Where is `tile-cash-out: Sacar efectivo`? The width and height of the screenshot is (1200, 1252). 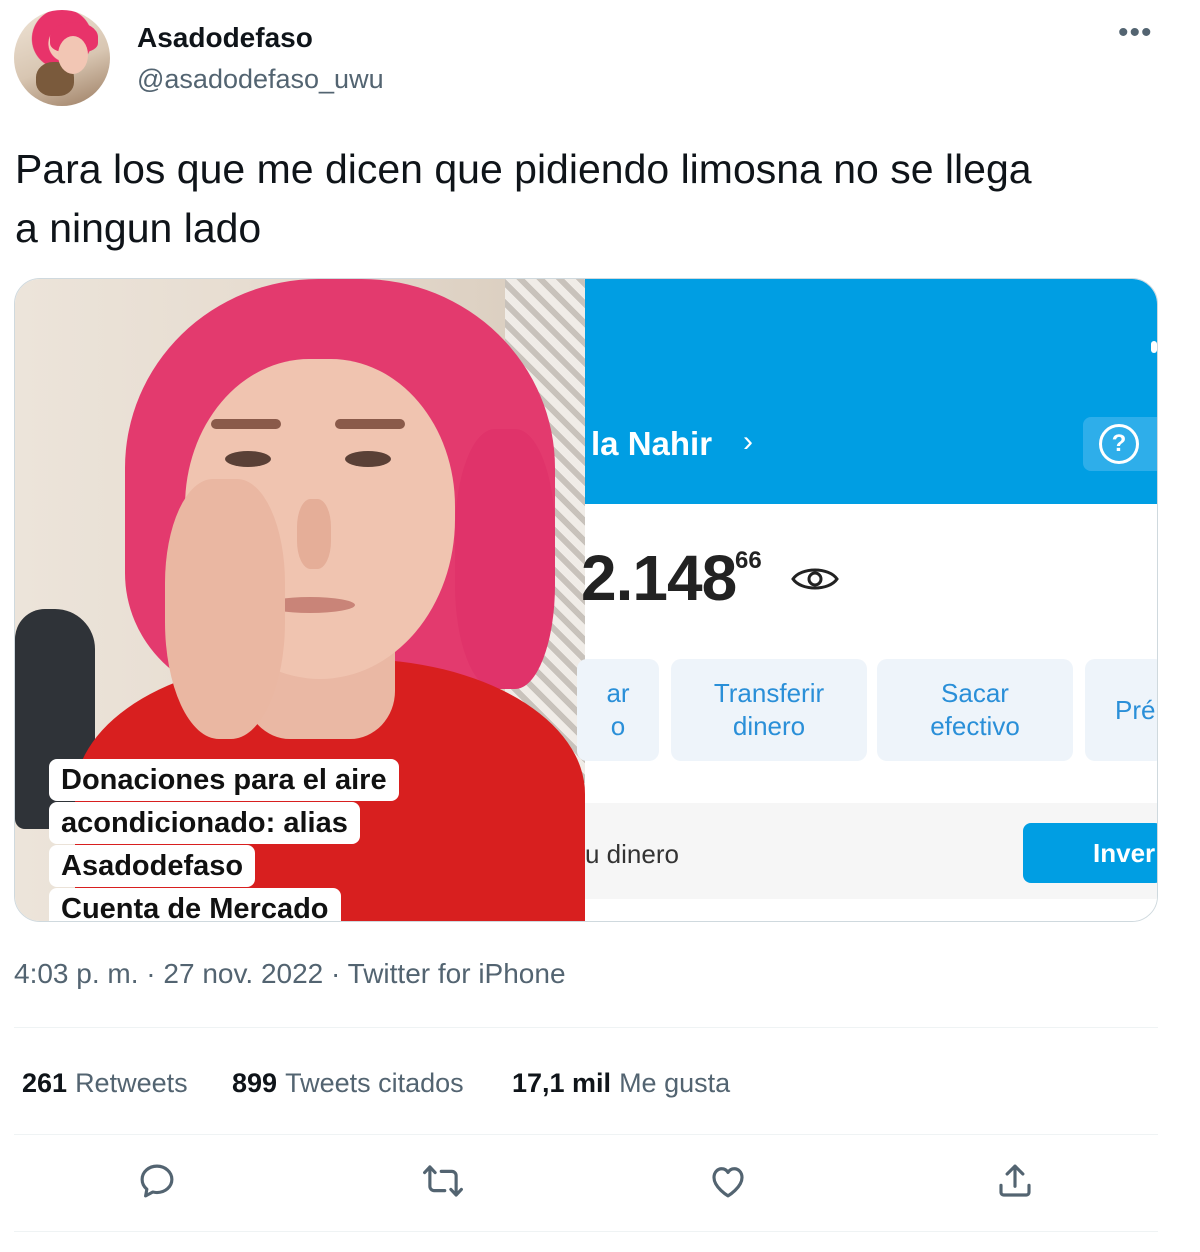 tile-cash-out: Sacar efectivo is located at coordinates (975, 710).